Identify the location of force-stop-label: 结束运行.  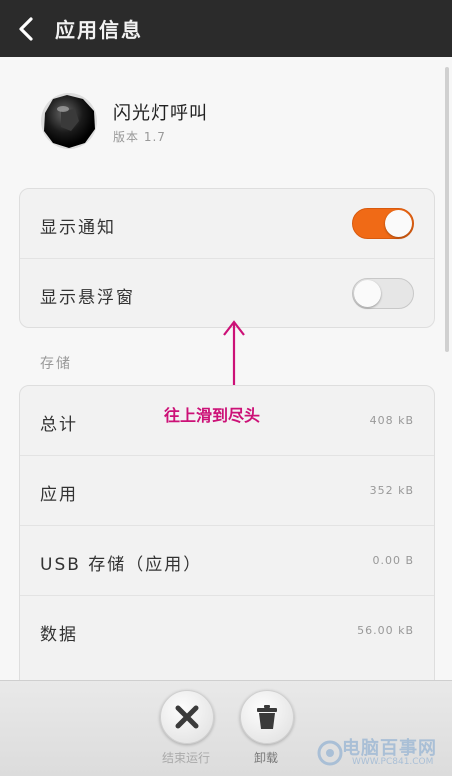
(185, 758).